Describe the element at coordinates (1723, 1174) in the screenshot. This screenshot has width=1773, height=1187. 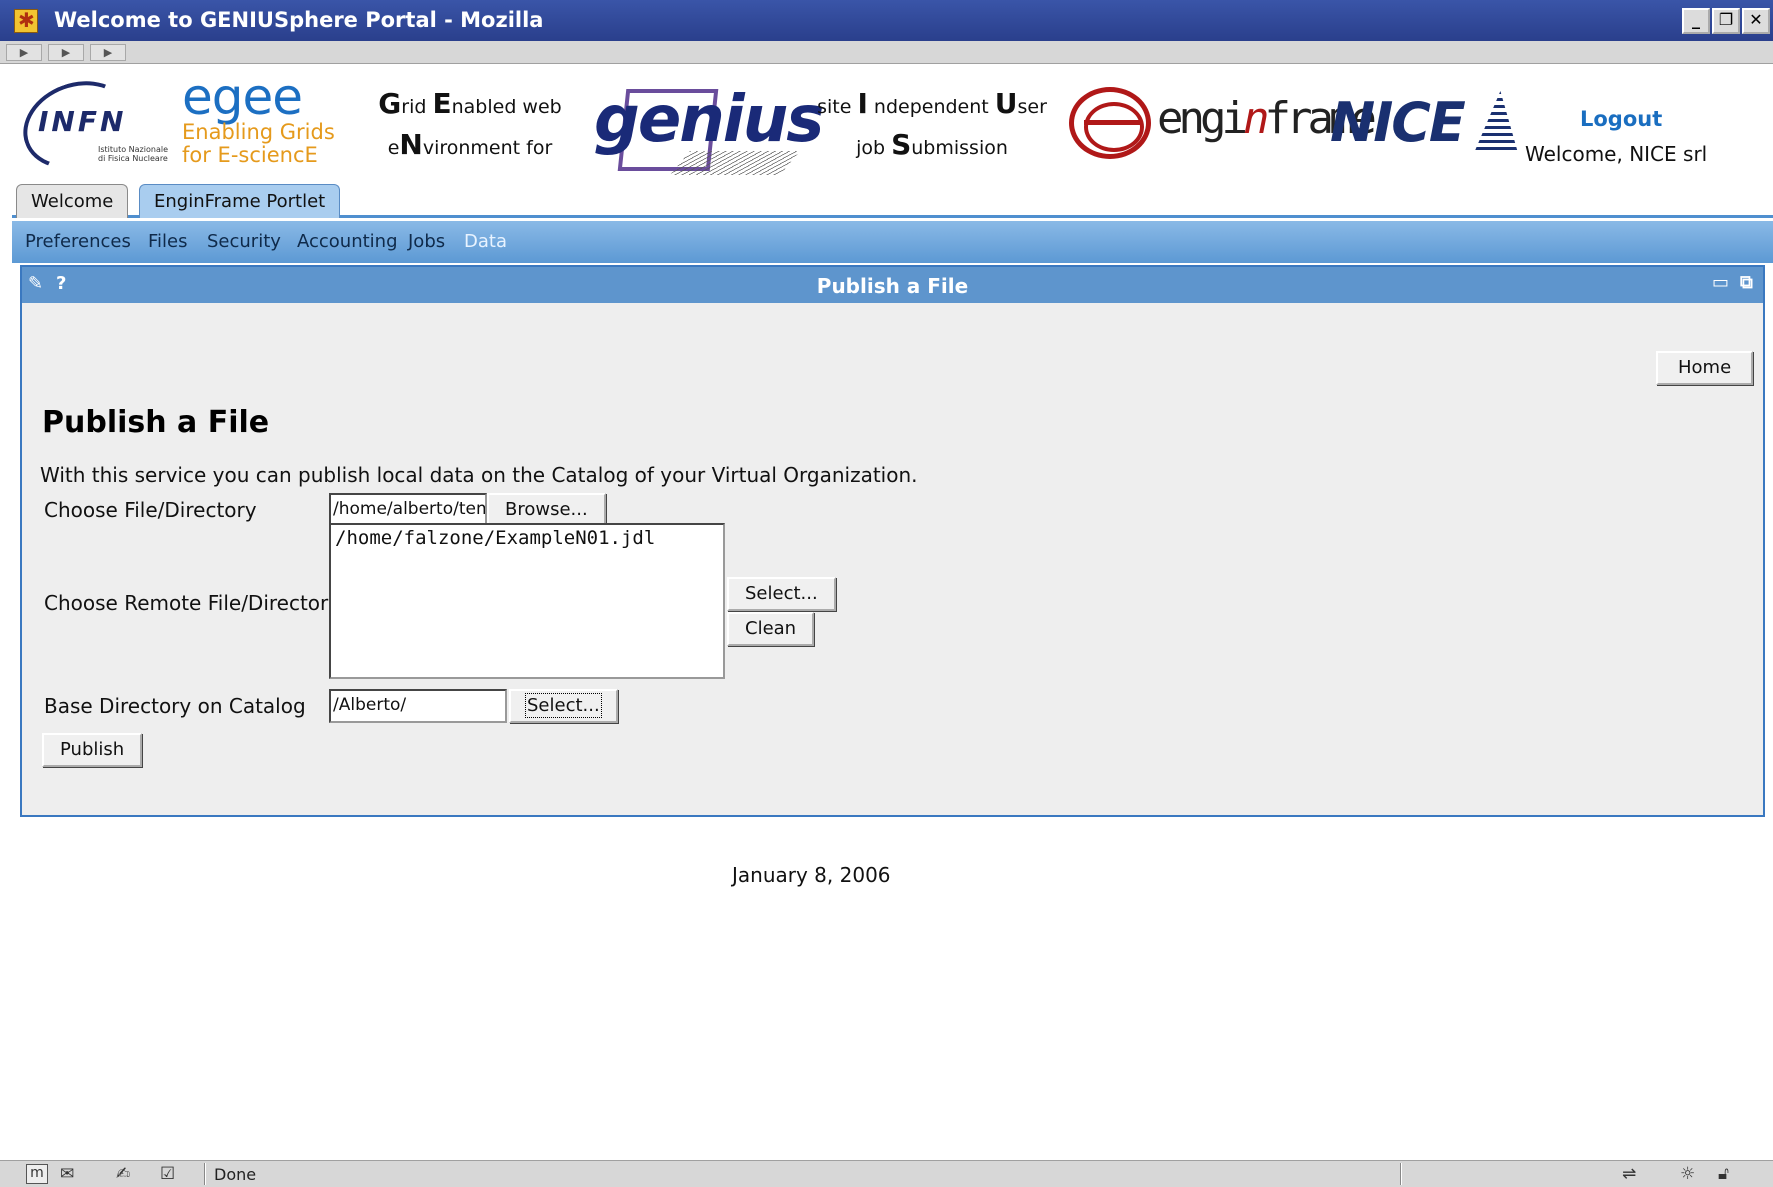
I see `lock-icon: 🔓︎` at that location.